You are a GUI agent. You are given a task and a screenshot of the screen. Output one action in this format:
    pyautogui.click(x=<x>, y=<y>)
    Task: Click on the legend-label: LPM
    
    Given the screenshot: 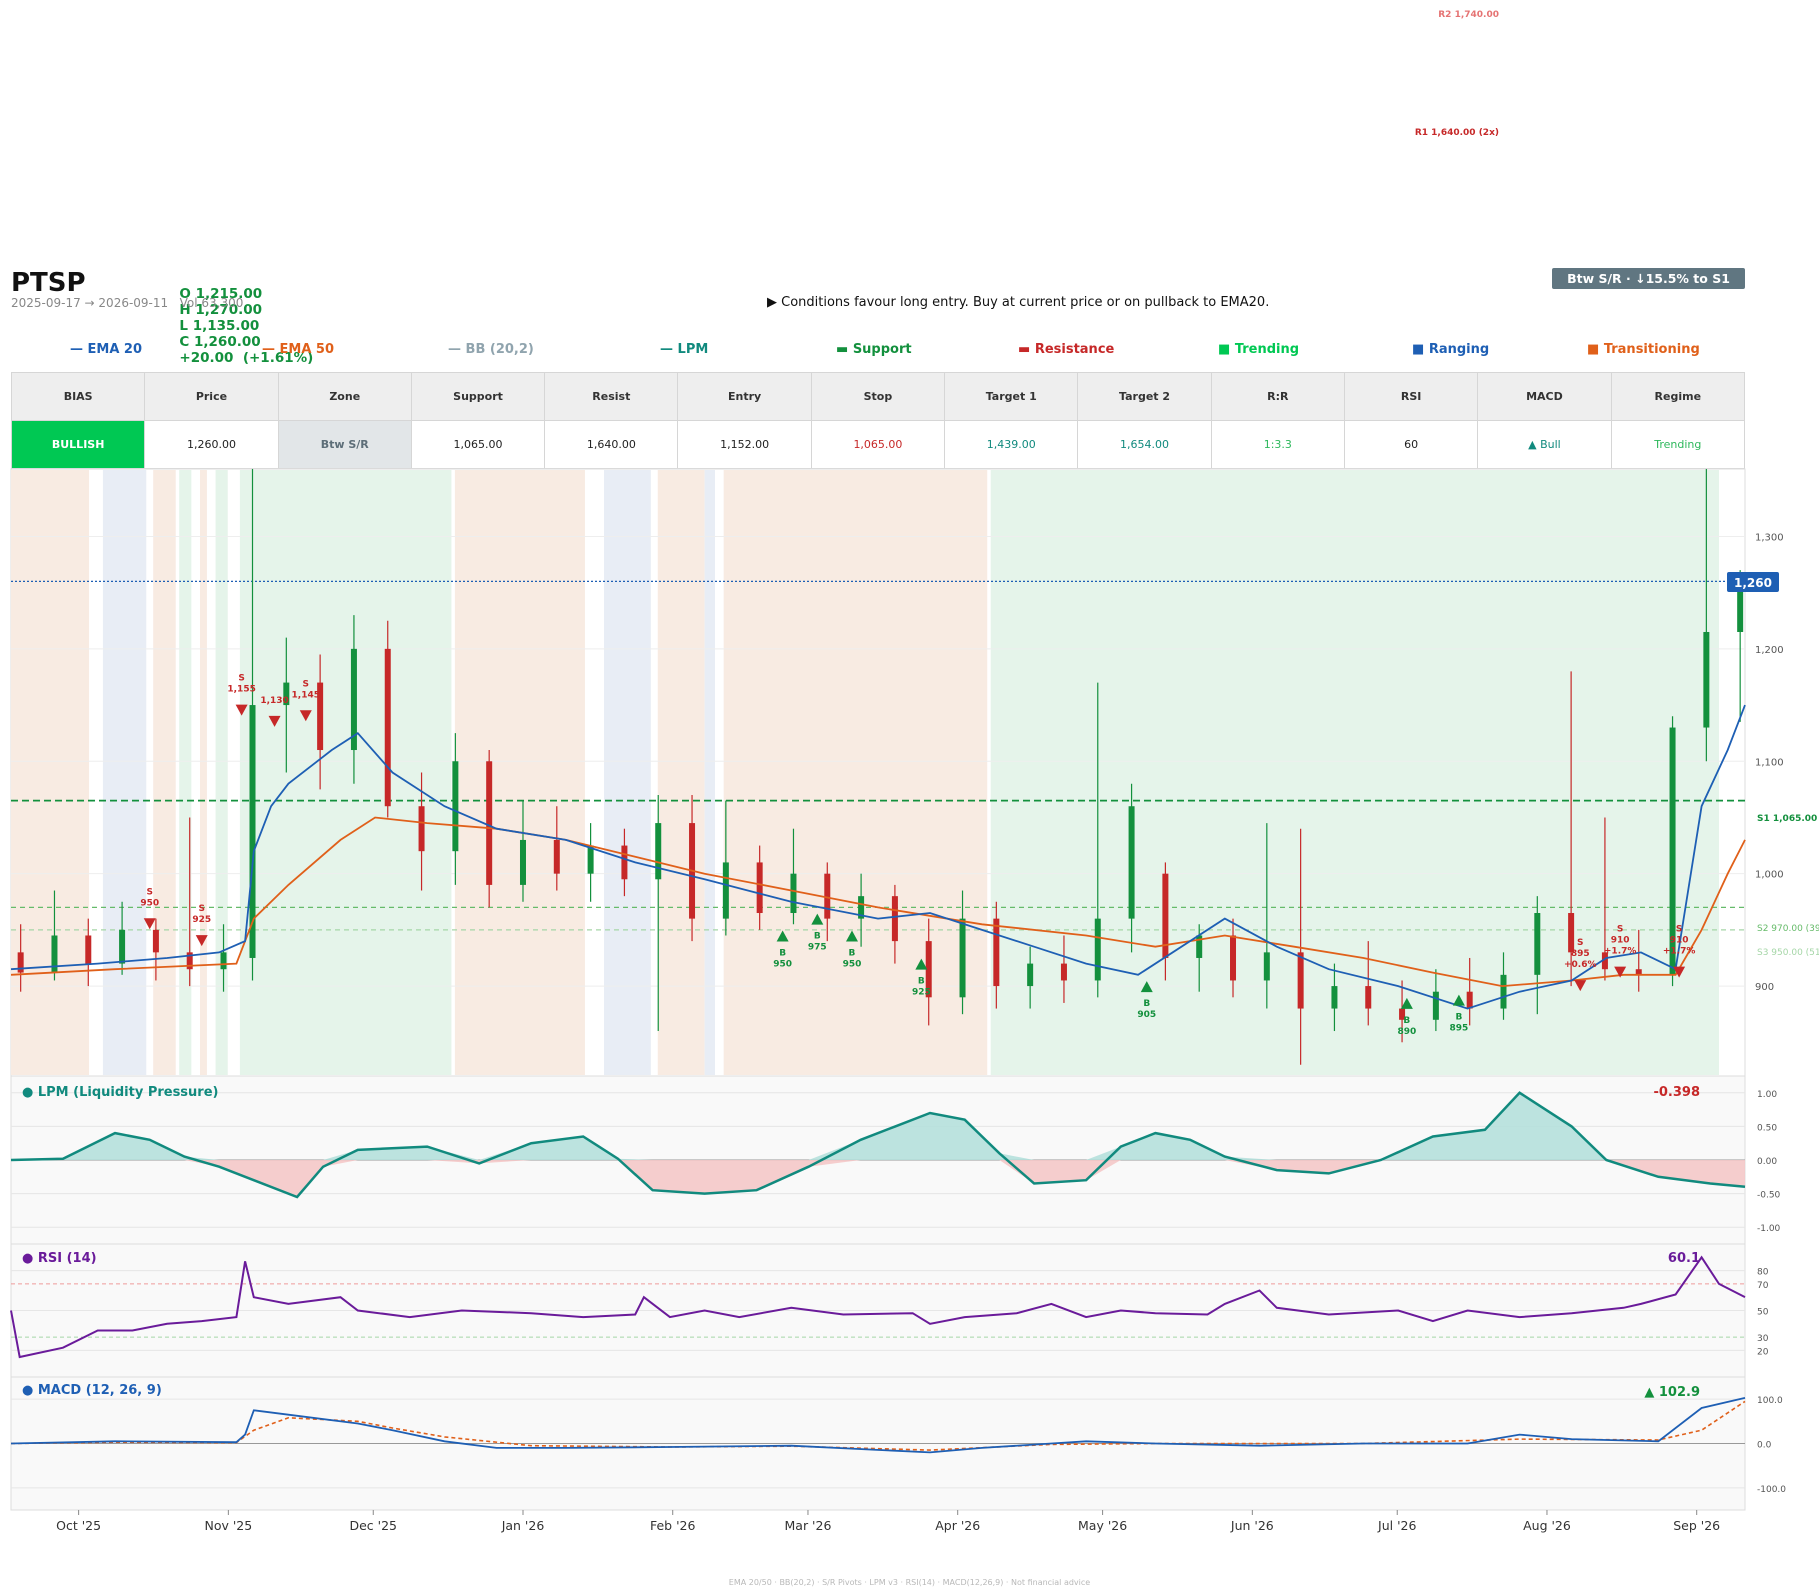 What is the action you would take?
    pyautogui.click(x=693, y=349)
    